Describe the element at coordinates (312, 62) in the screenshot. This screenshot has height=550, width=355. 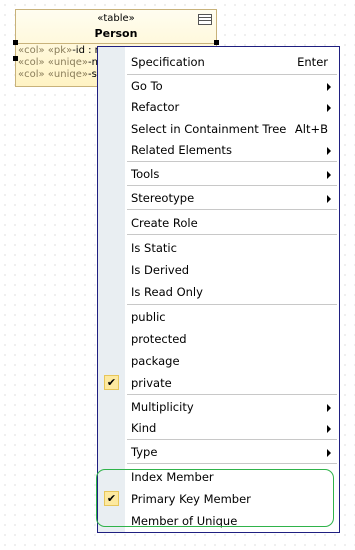
I see `menu-item-shortcut: Enter` at that location.